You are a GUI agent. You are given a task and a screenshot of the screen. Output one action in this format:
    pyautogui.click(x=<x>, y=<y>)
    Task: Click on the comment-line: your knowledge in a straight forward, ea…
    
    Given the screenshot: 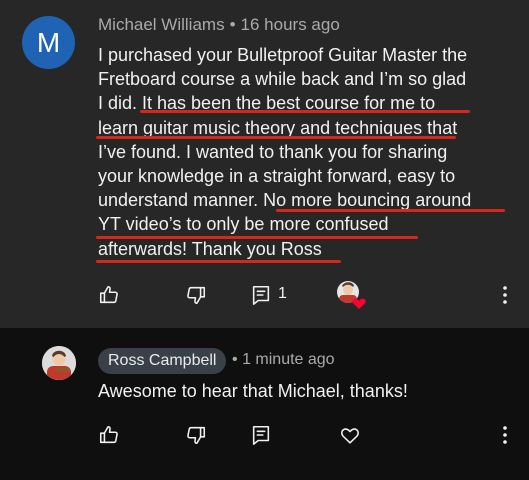 What is the action you would take?
    pyautogui.click(x=277, y=175)
    